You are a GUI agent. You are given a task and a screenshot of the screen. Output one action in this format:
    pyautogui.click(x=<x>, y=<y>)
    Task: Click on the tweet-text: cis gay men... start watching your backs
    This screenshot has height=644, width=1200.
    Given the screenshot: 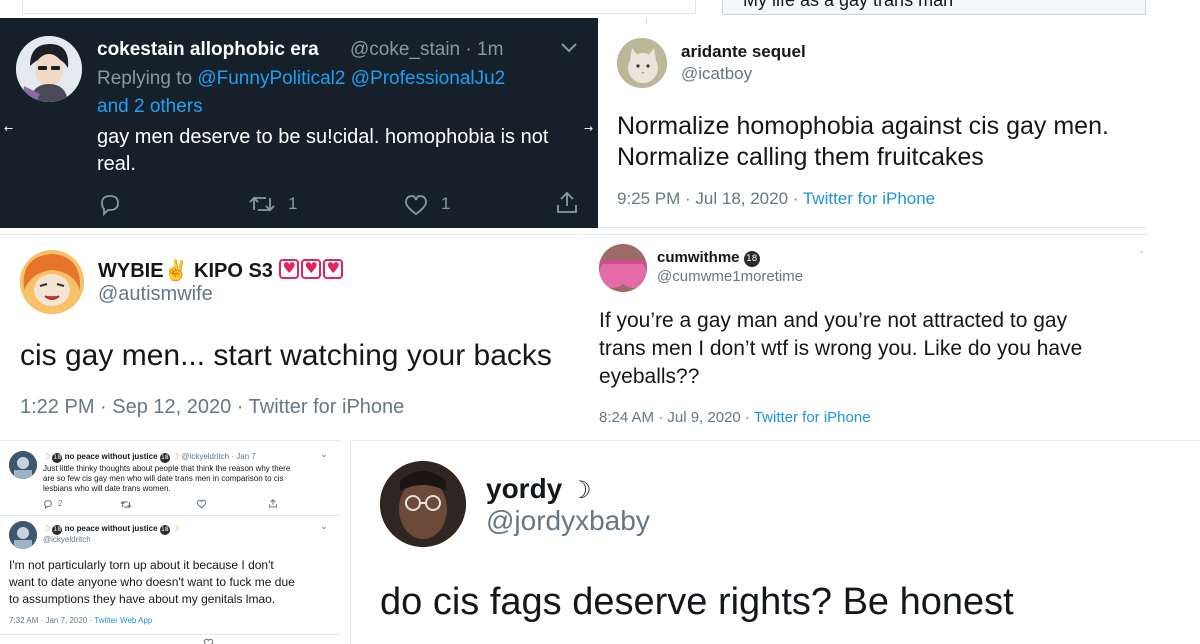 What is the action you would take?
    pyautogui.click(x=286, y=355)
    